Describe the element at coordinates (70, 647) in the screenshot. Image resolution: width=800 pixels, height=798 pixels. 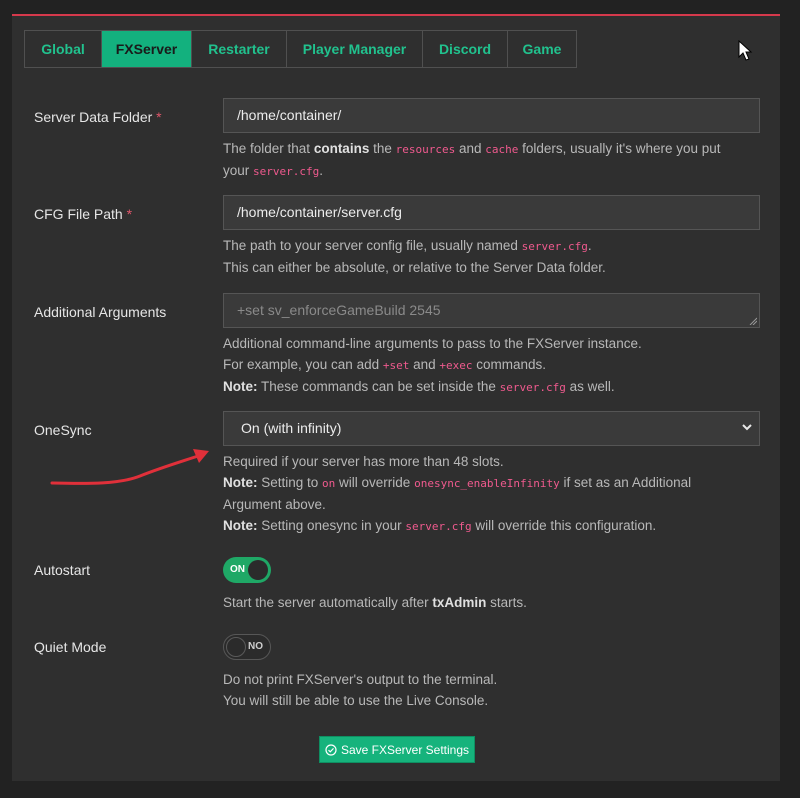
I see `quiet-mode-label: Quiet Mode` at that location.